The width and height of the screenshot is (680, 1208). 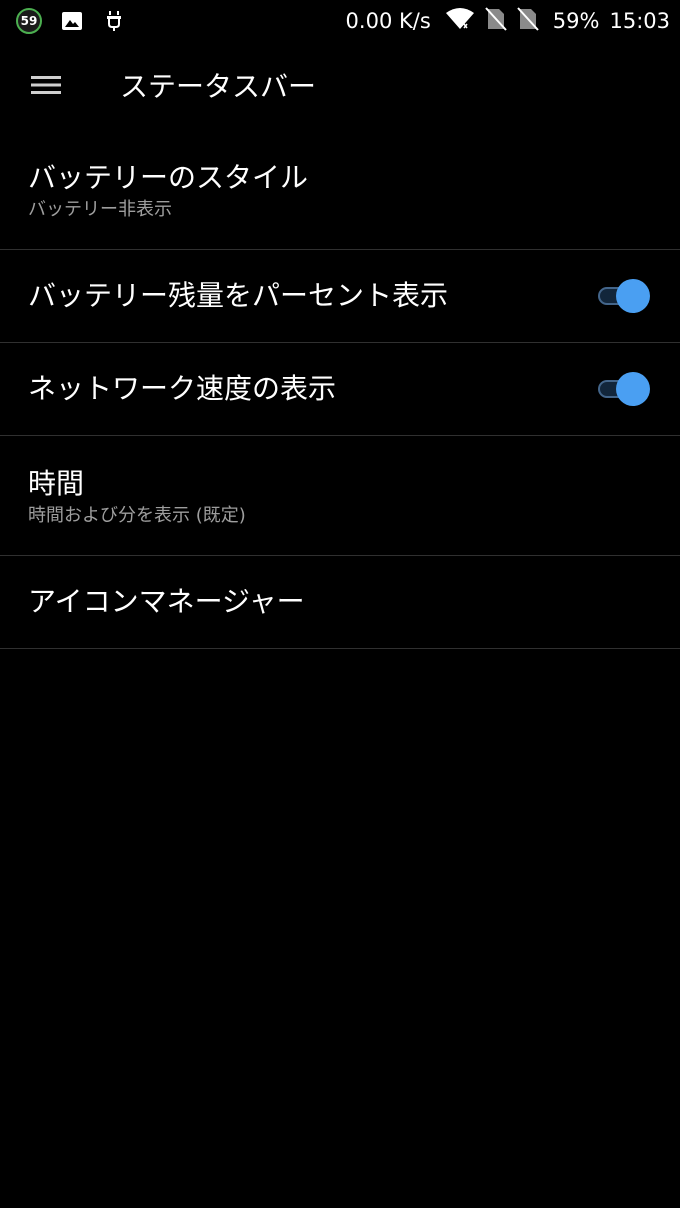 I want to click on setting-title: バッテリー残量をパーセント表示, so click(x=238, y=295).